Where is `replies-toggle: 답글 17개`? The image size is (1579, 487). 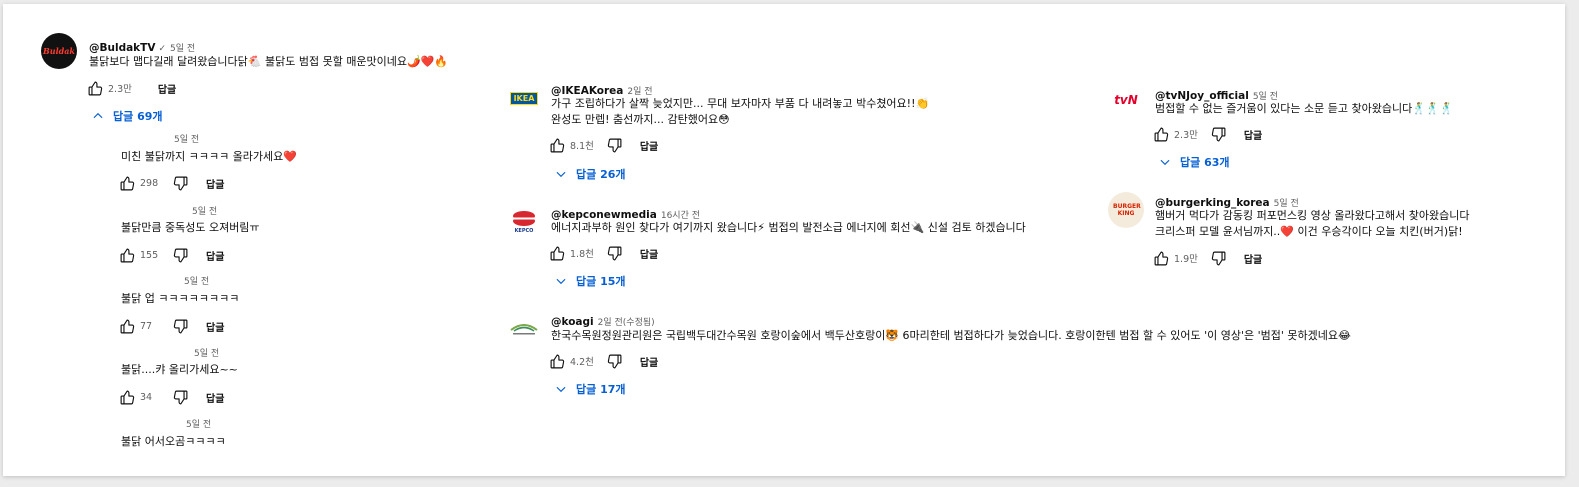
replies-toggle: 답글 17개 is located at coordinates (590, 389).